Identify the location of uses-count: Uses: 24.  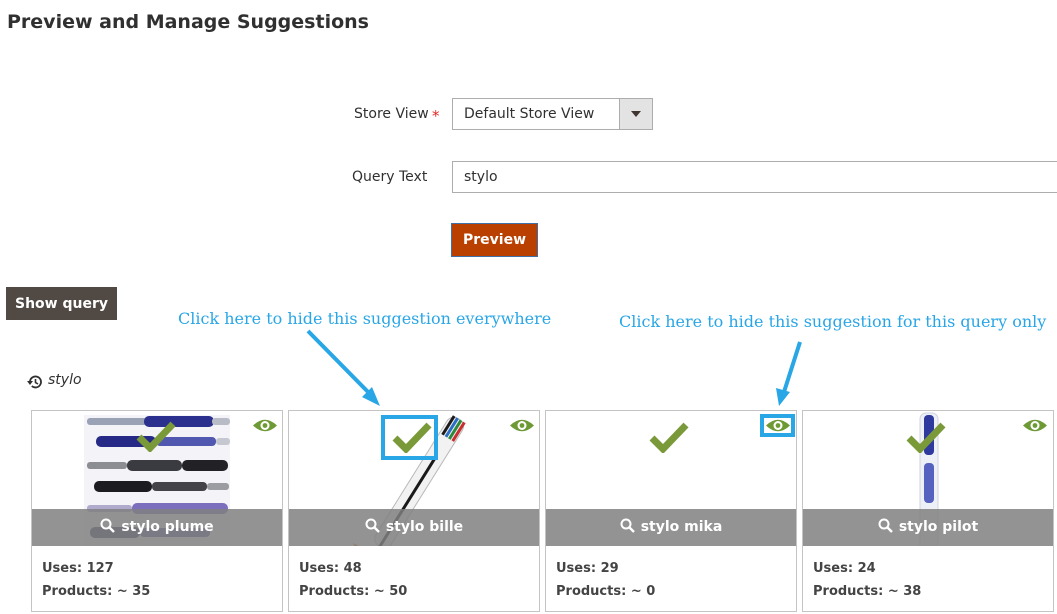
(844, 568).